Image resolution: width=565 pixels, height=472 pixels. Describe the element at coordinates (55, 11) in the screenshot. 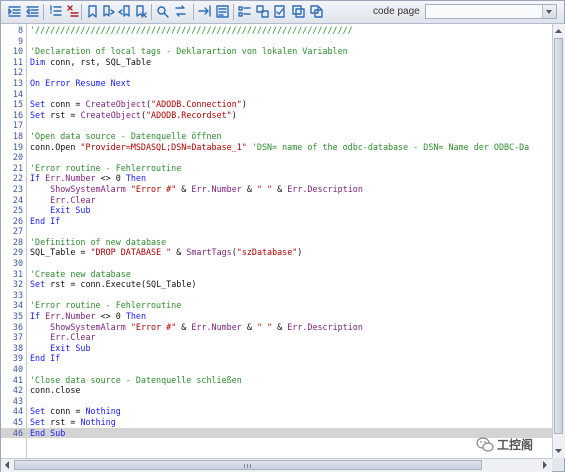

I see `comment-lines-icon` at that location.